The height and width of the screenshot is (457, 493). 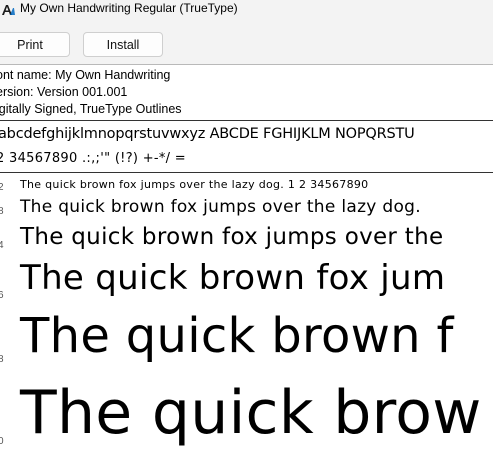 What do you see at coordinates (2, 295) in the screenshot?
I see `size-label: 6` at bounding box center [2, 295].